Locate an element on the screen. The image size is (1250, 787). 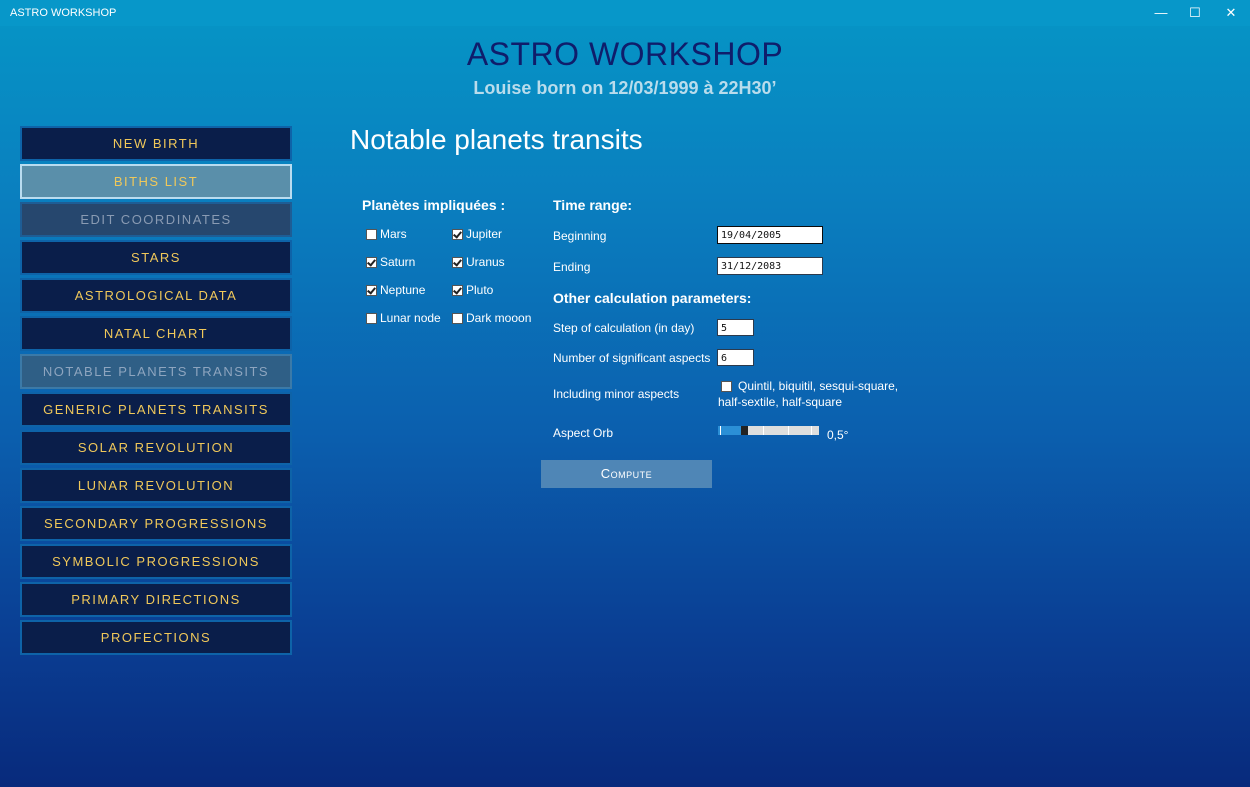
aspect-orb-label: Aspect Orb is located at coordinates (583, 433).